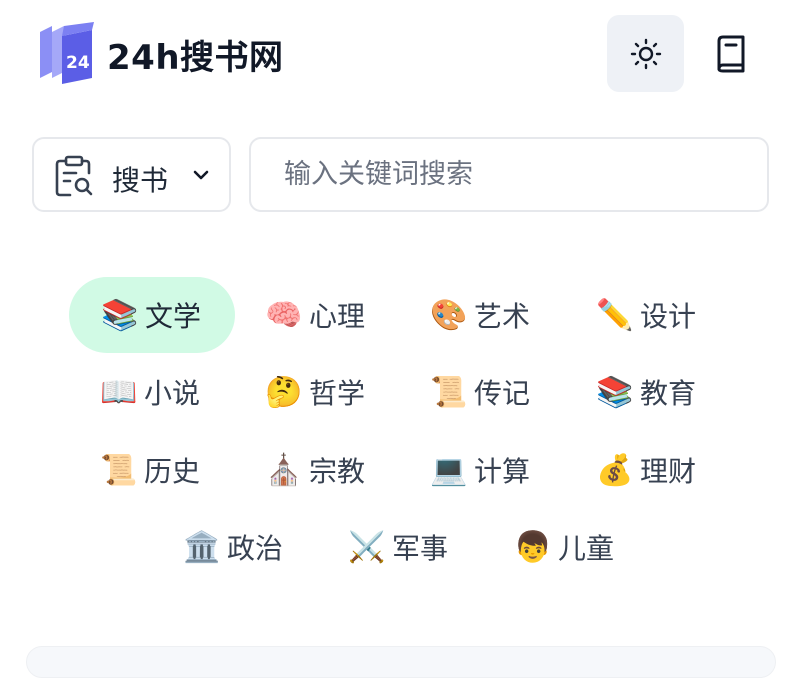 The width and height of the screenshot is (800, 678). I want to click on category-label: 教育, so click(668, 393).